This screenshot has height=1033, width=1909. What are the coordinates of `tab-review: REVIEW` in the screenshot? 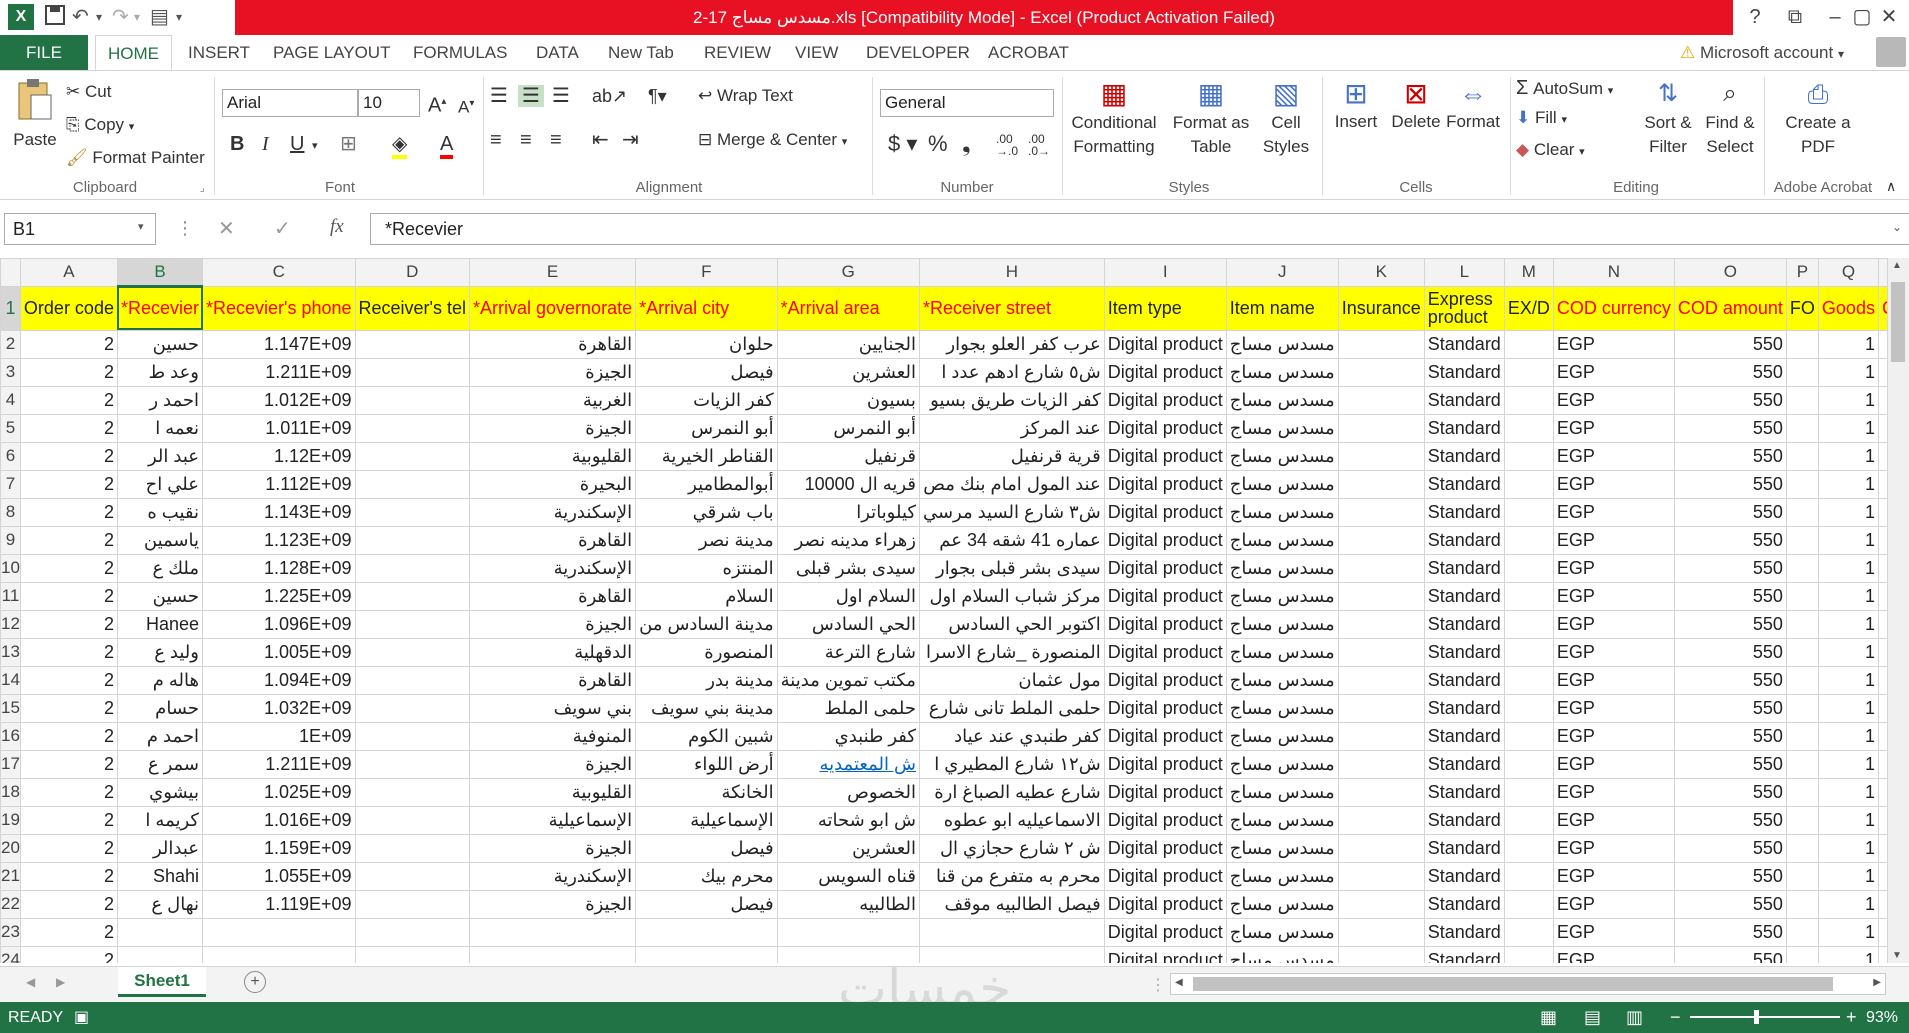 It's located at (737, 52).